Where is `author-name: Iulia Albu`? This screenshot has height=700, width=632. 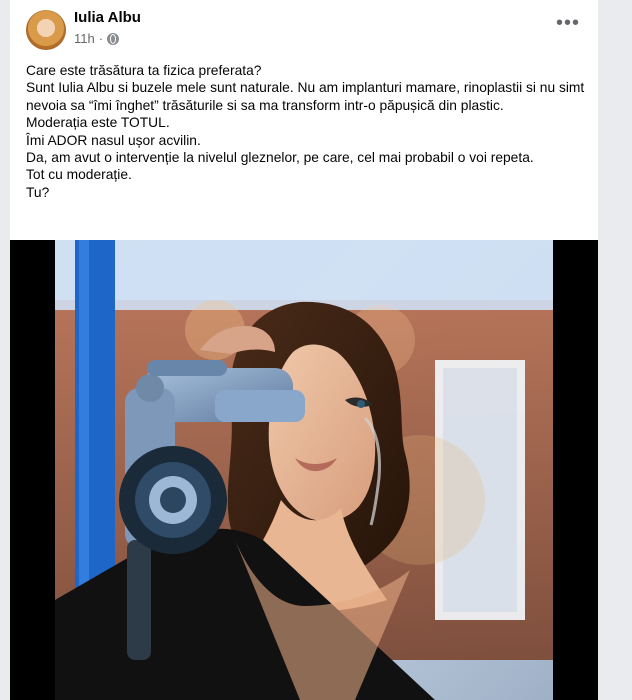
author-name: Iulia Albu is located at coordinates (107, 17).